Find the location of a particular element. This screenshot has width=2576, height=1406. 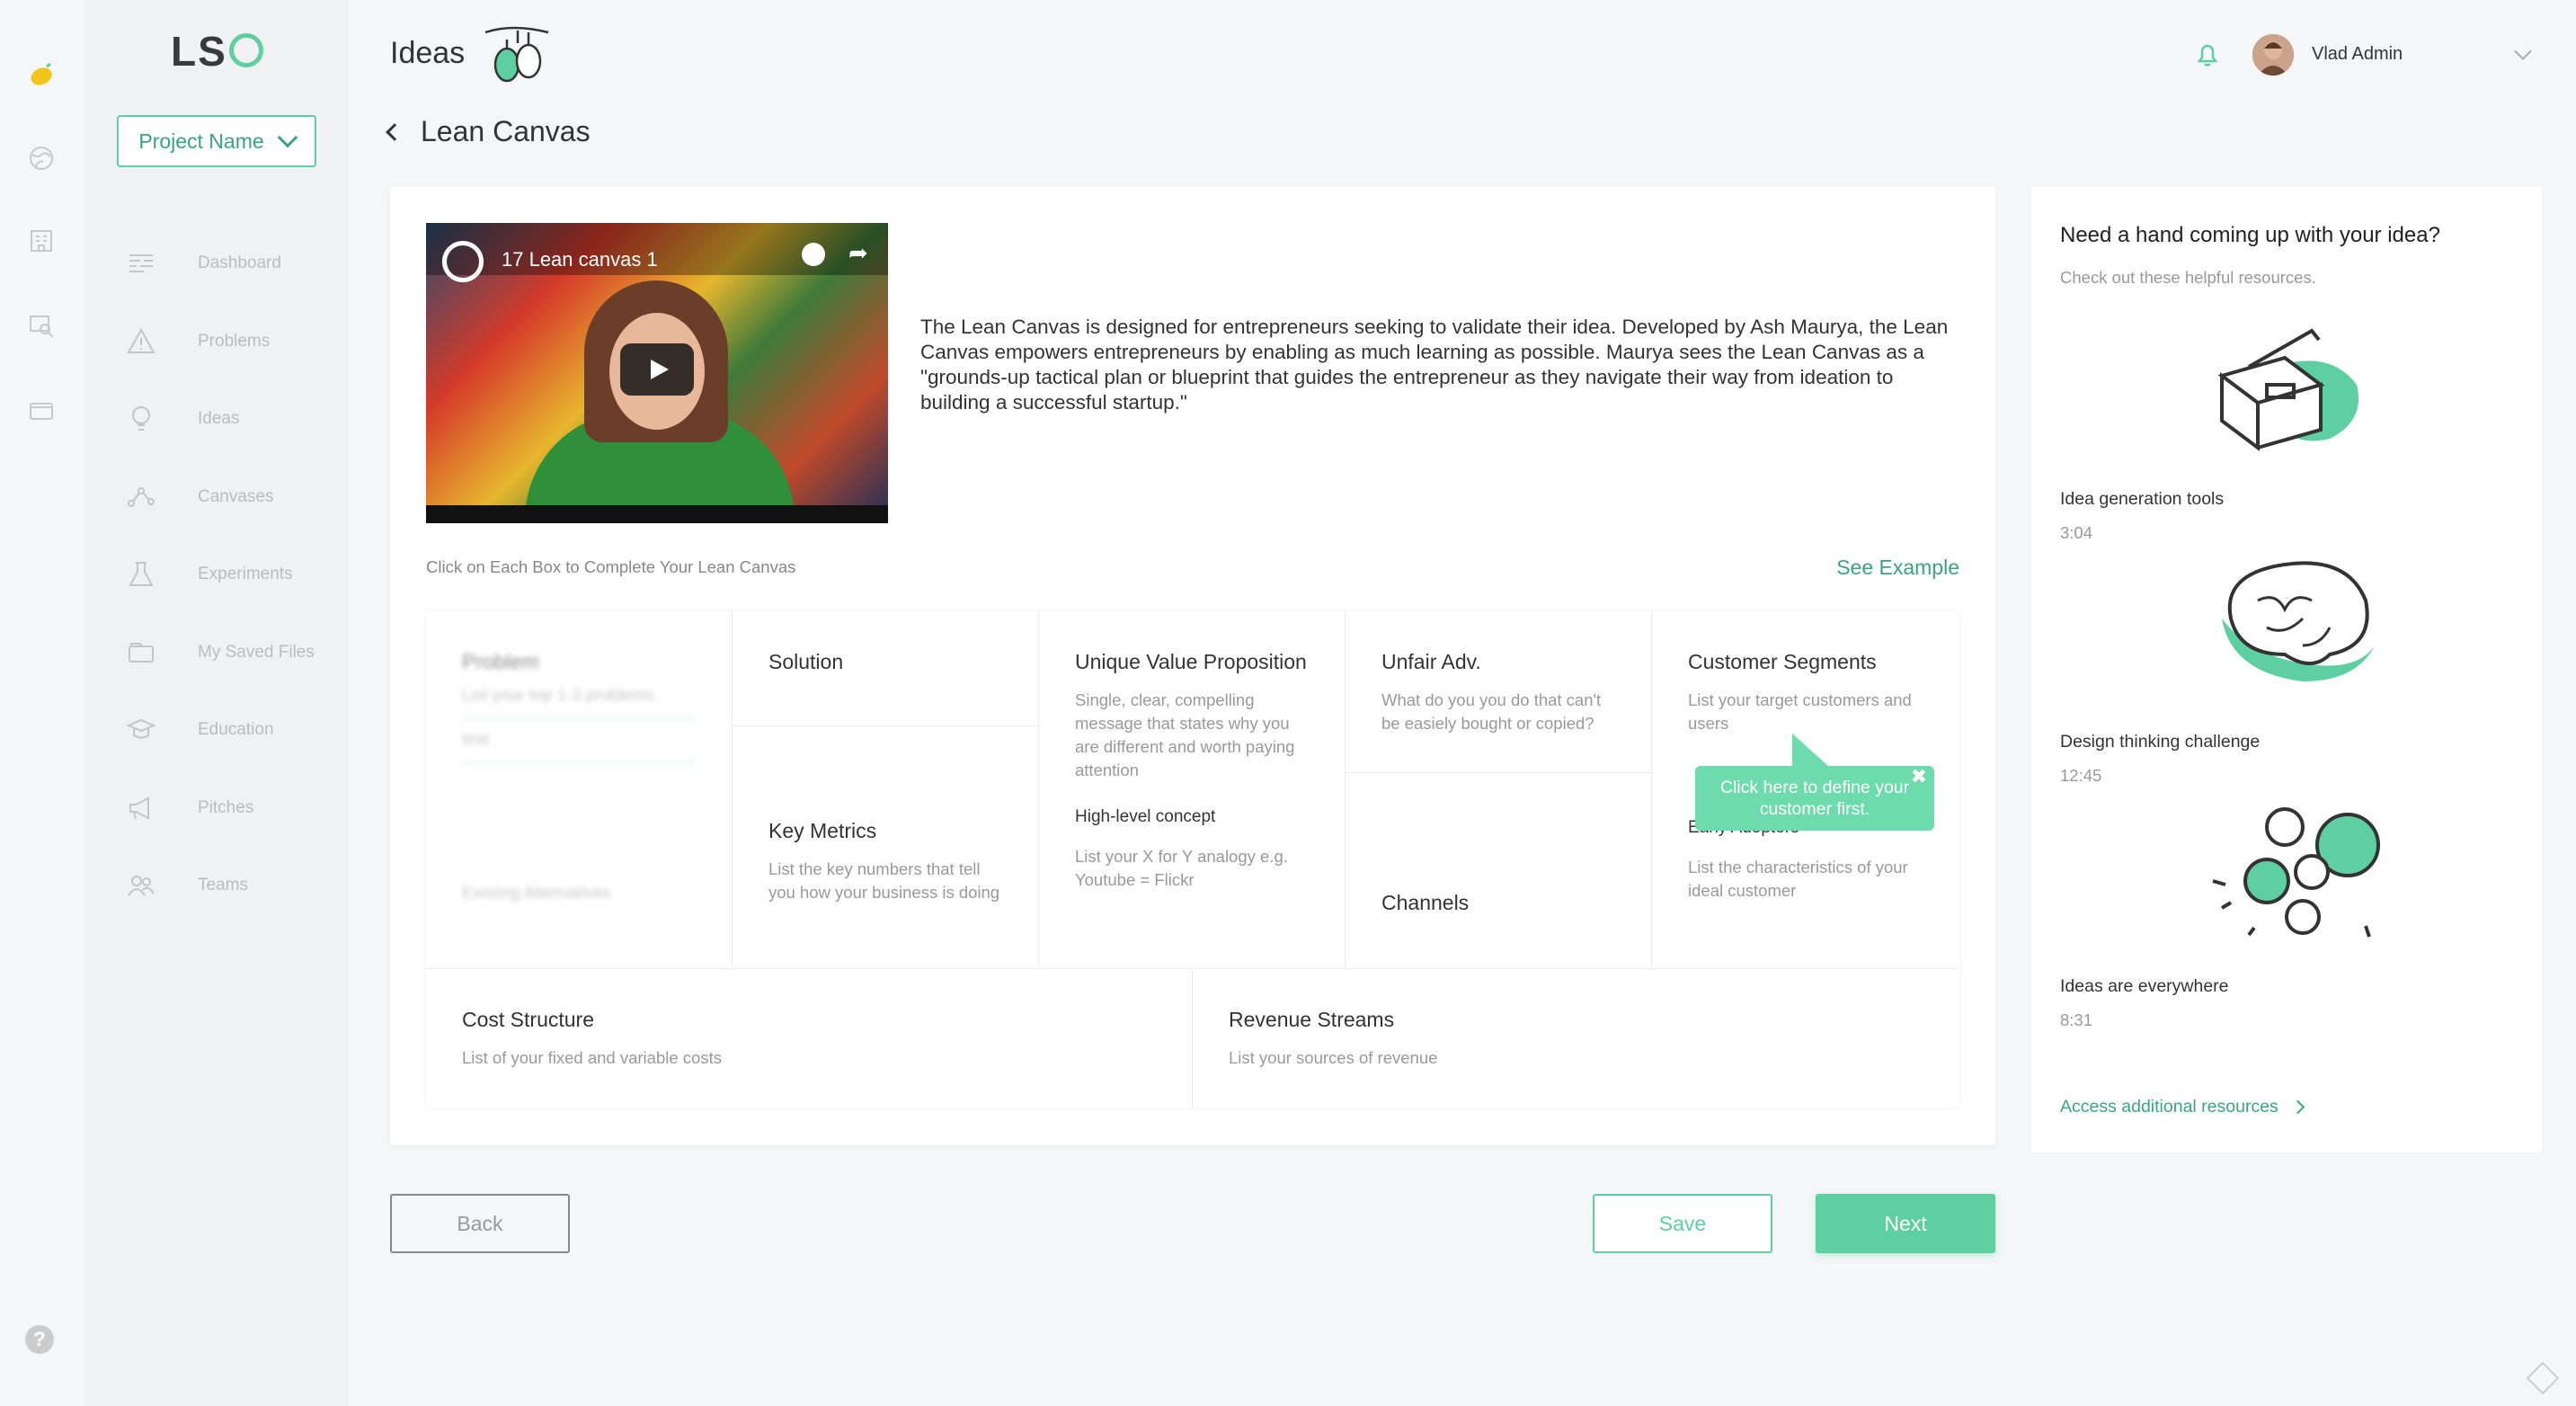

resource-duration: 8:31 is located at coordinates (2076, 1020).